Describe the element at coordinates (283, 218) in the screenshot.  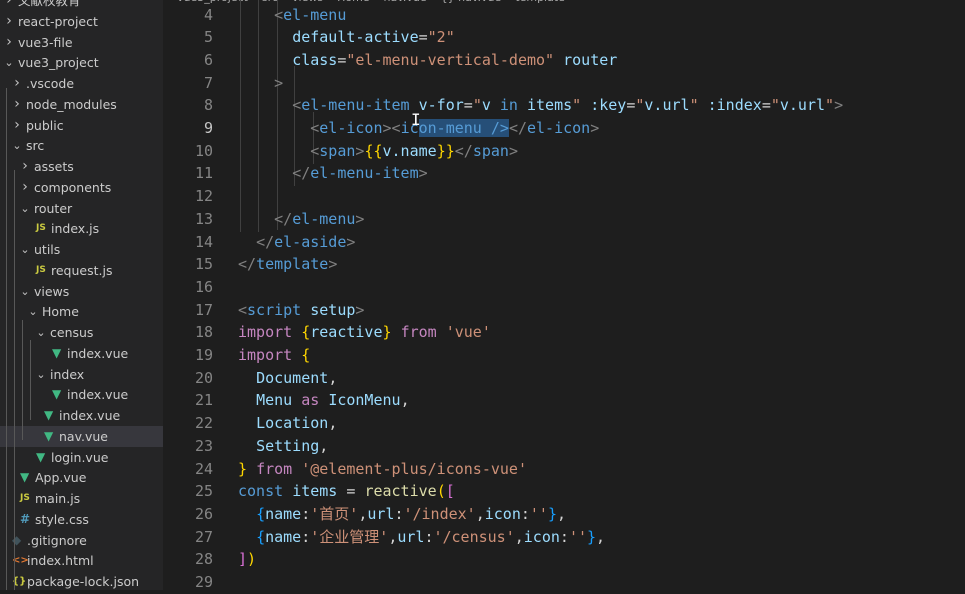
I see `code-token: </` at that location.